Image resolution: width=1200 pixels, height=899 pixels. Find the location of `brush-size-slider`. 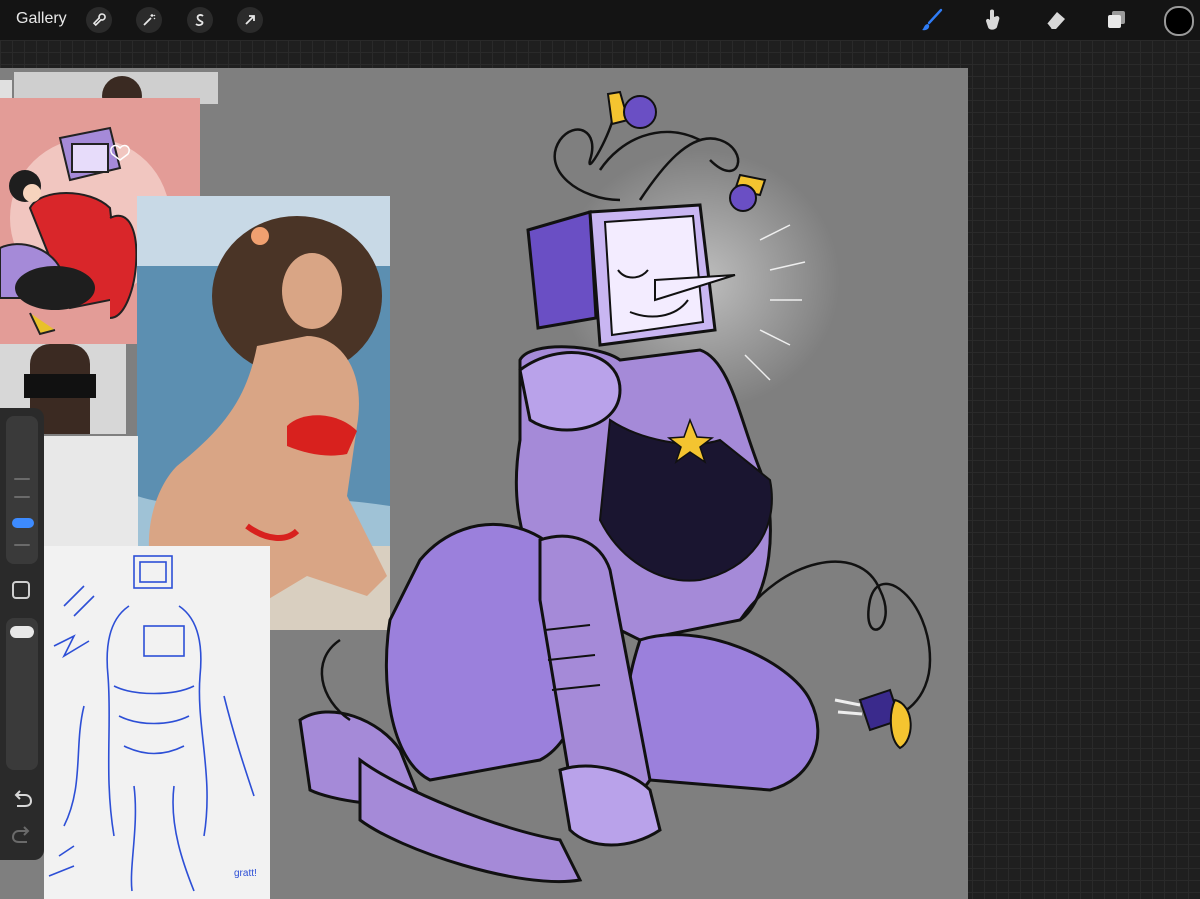

brush-size-slider is located at coordinates (22, 490).